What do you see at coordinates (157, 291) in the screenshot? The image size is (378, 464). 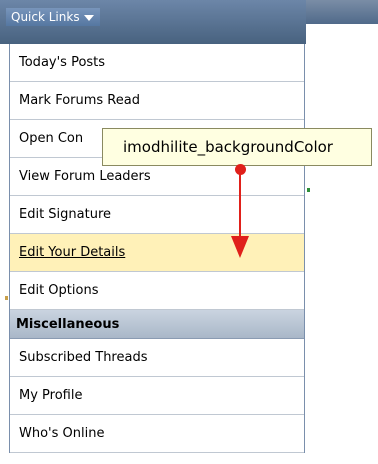 I see `menu-item-edit-options: Edit Options` at bounding box center [157, 291].